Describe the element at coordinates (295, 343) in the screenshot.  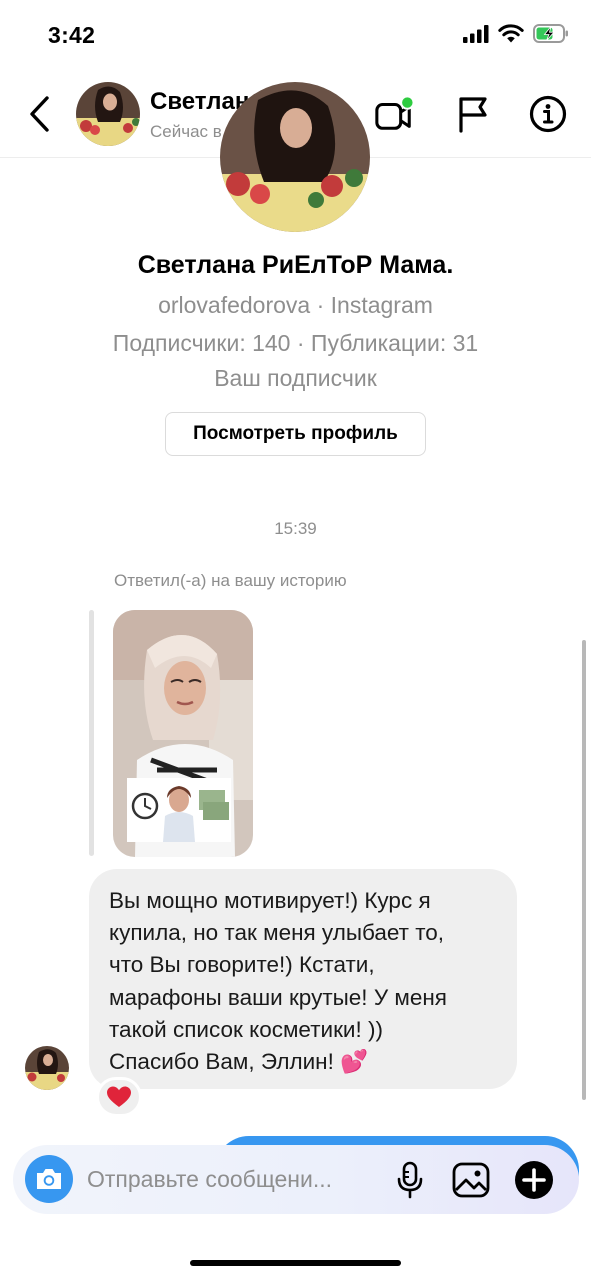
I see `profile-stats: Подписчики: 140 · Публикации: 31` at that location.